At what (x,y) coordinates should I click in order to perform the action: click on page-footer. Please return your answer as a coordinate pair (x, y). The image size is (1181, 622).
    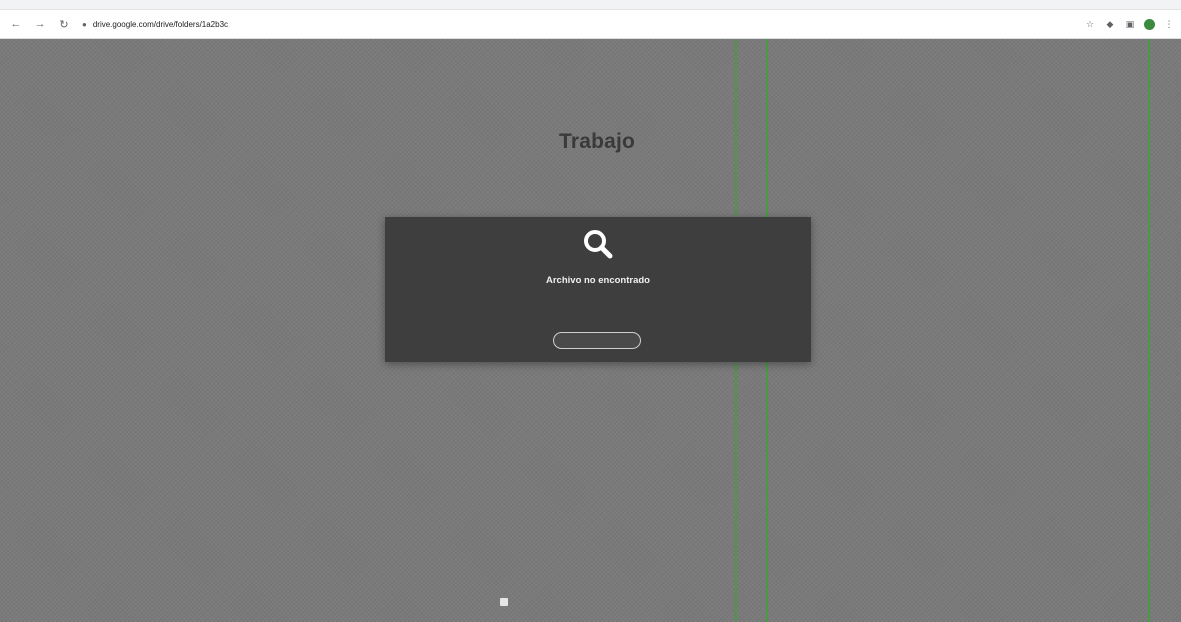
    Looking at the image, I should click on (605, 602).